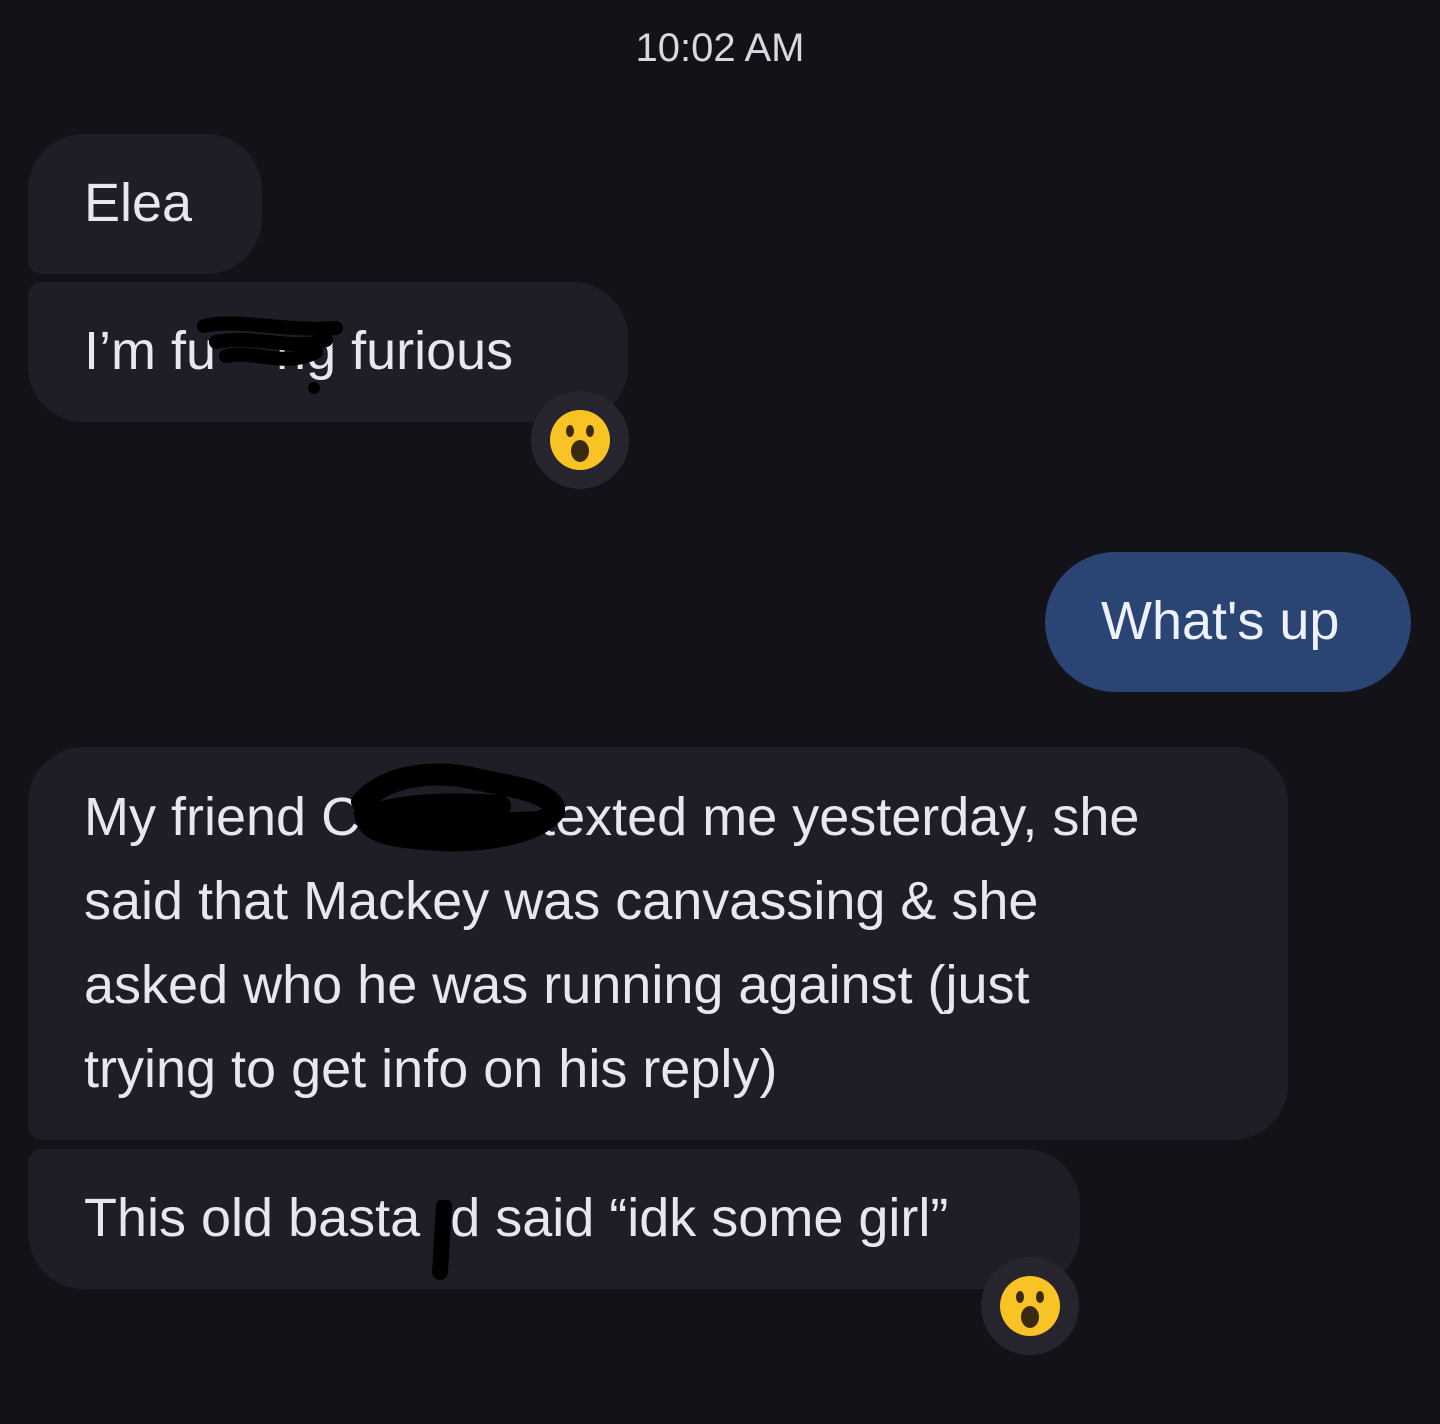 This screenshot has width=1440, height=1424. What do you see at coordinates (431, 1069) in the screenshot?
I see `message-line: trying to get info on his reply)` at bounding box center [431, 1069].